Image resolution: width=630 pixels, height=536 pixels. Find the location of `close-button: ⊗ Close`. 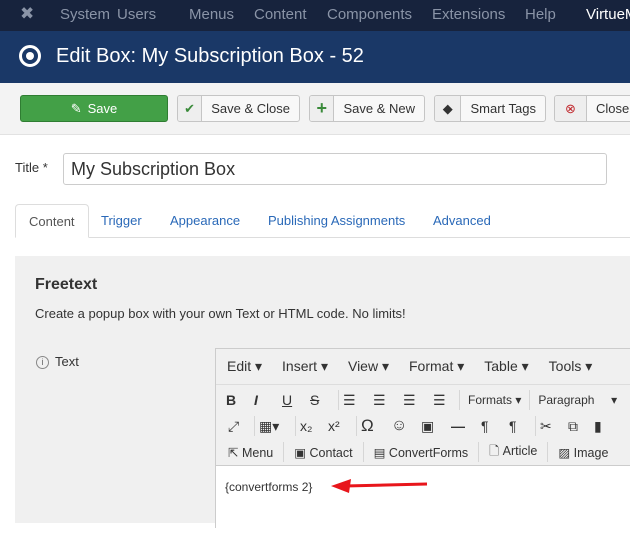

close-button: ⊗ Close is located at coordinates (592, 108).